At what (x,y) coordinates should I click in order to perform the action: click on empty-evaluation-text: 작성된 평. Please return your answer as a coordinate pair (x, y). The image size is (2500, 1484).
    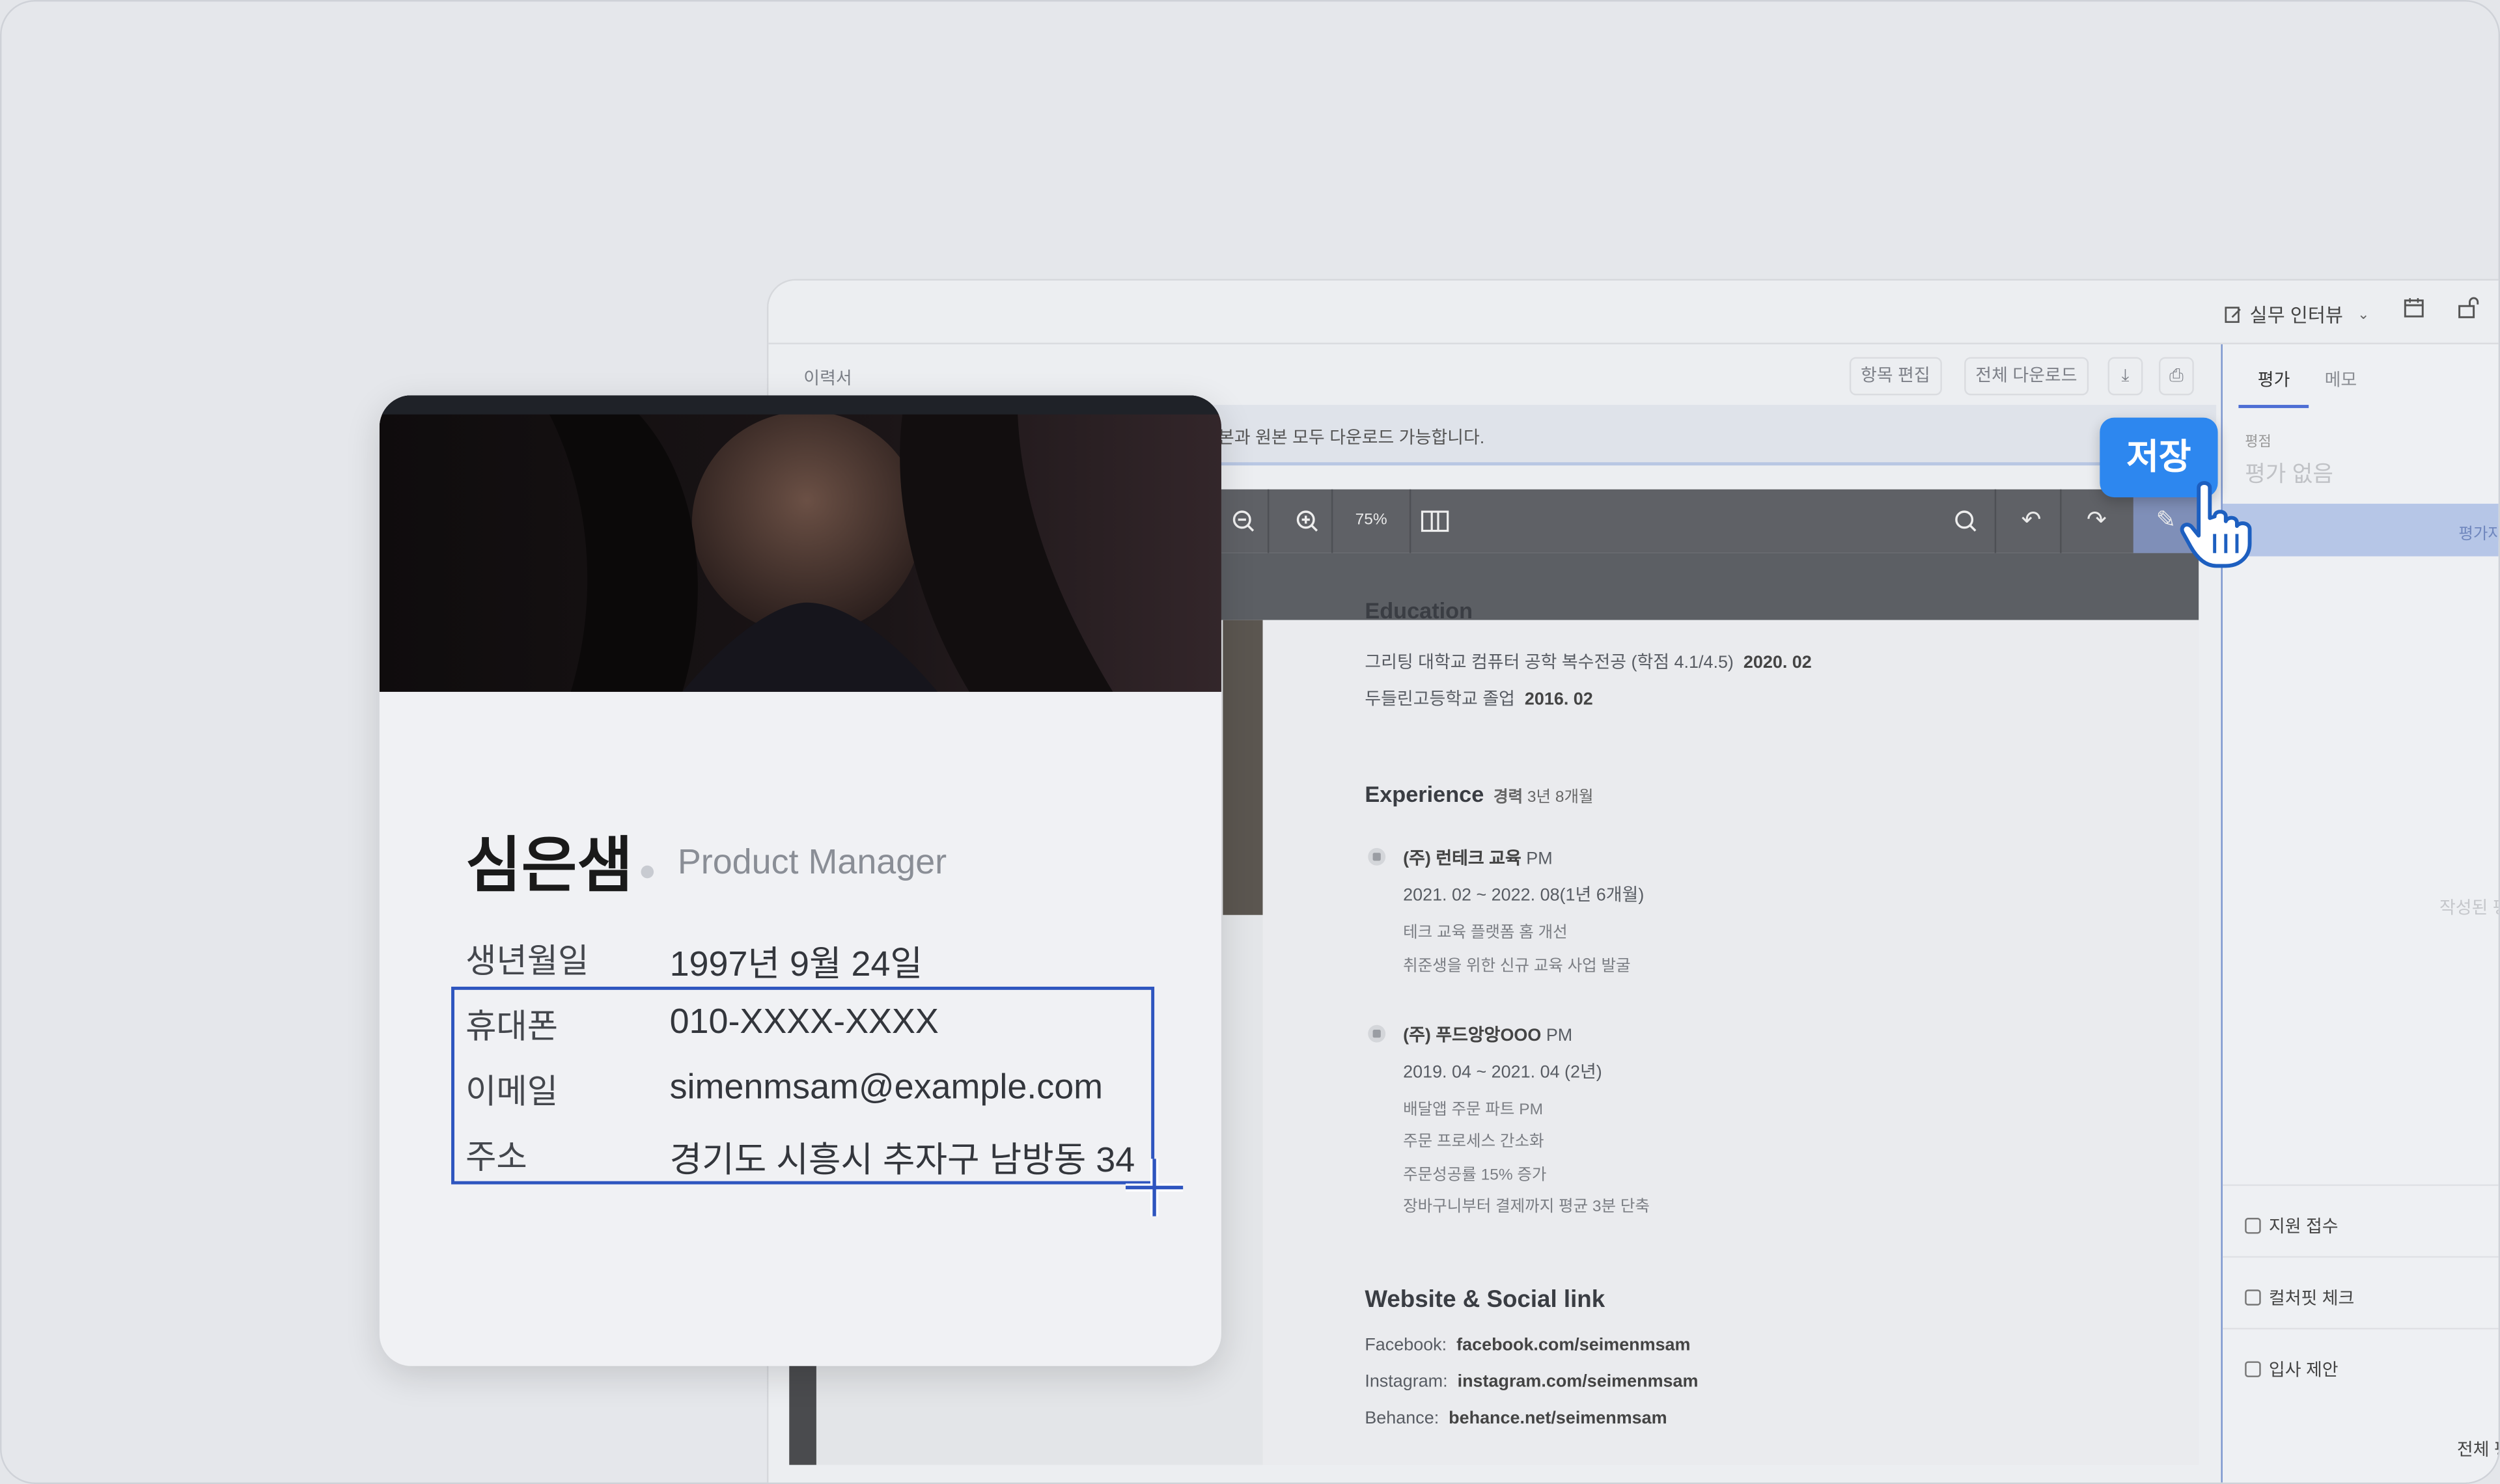
    Looking at the image, I should click on (2469, 908).